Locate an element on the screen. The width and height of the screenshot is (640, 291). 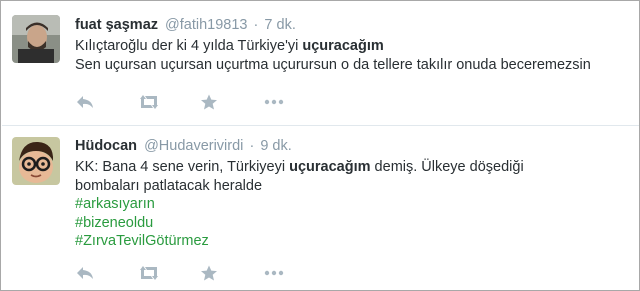
user-handle: @Hudaverivirdi is located at coordinates (193, 146).